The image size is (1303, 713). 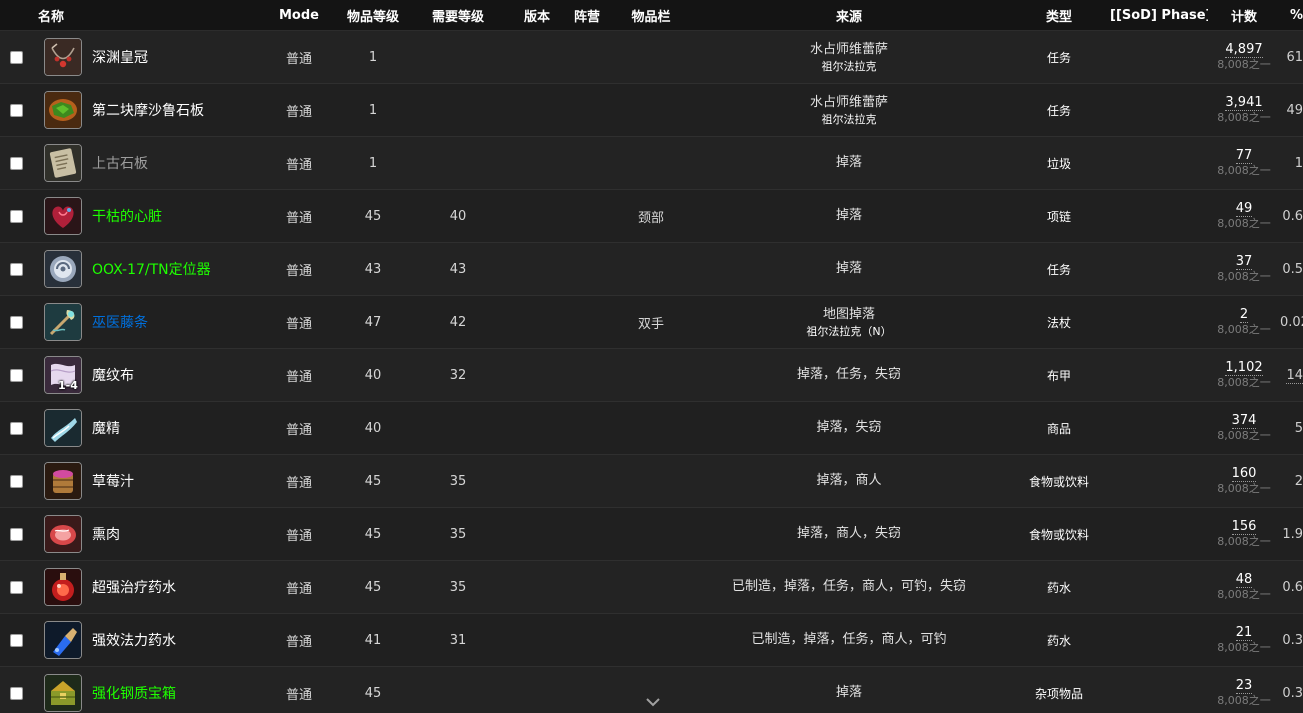 I want to click on source-text: 掉落，任务，失窃, so click(x=849, y=375).